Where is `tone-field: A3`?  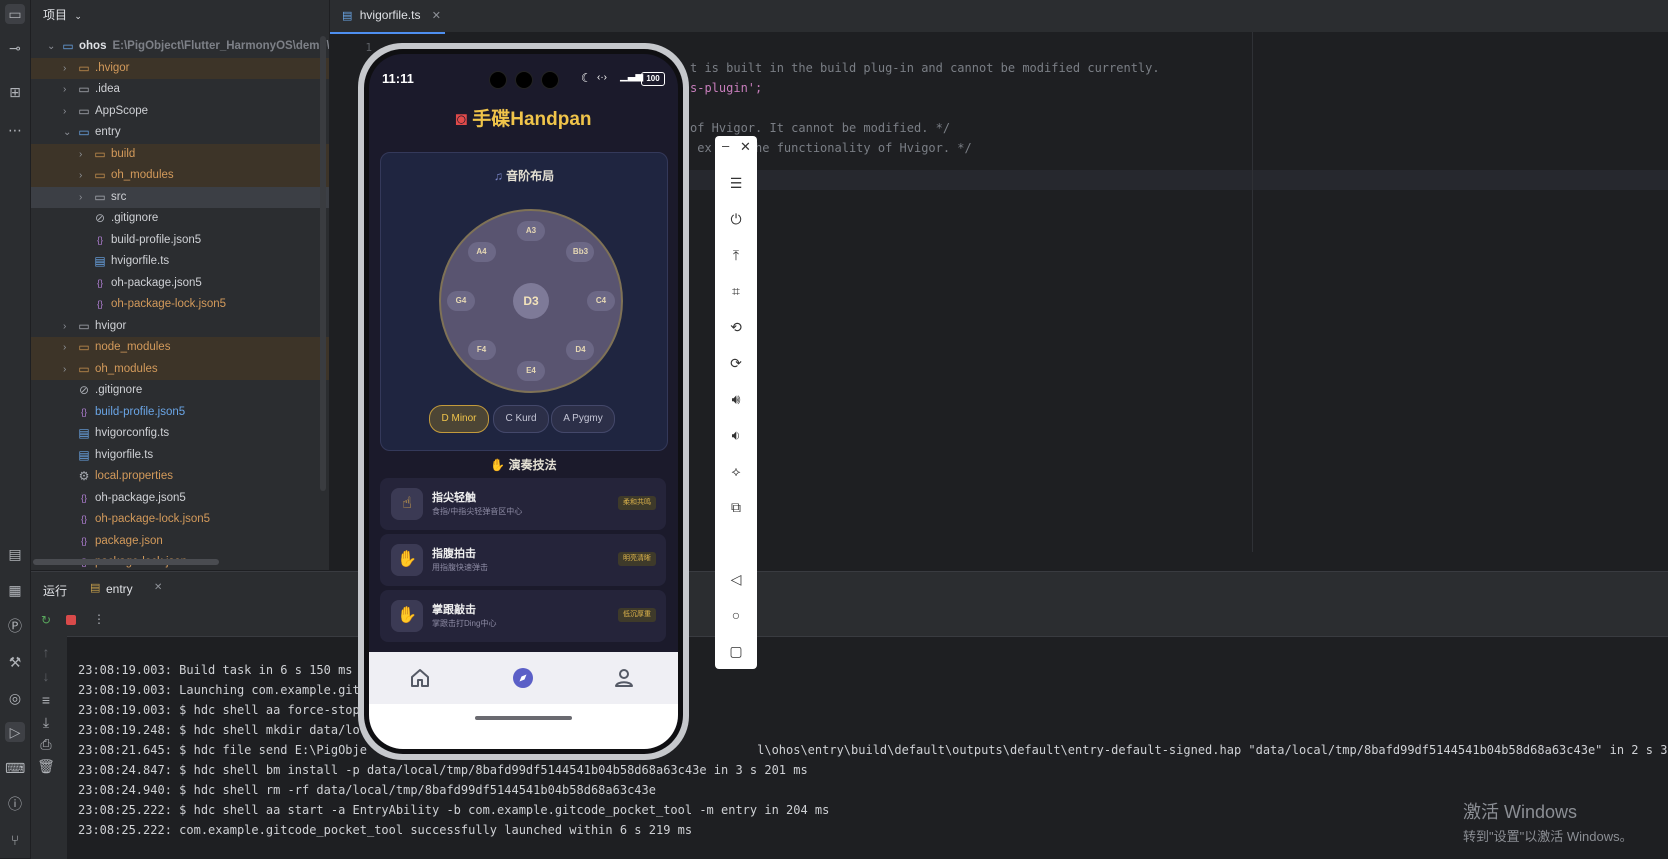 tone-field: A3 is located at coordinates (531, 231).